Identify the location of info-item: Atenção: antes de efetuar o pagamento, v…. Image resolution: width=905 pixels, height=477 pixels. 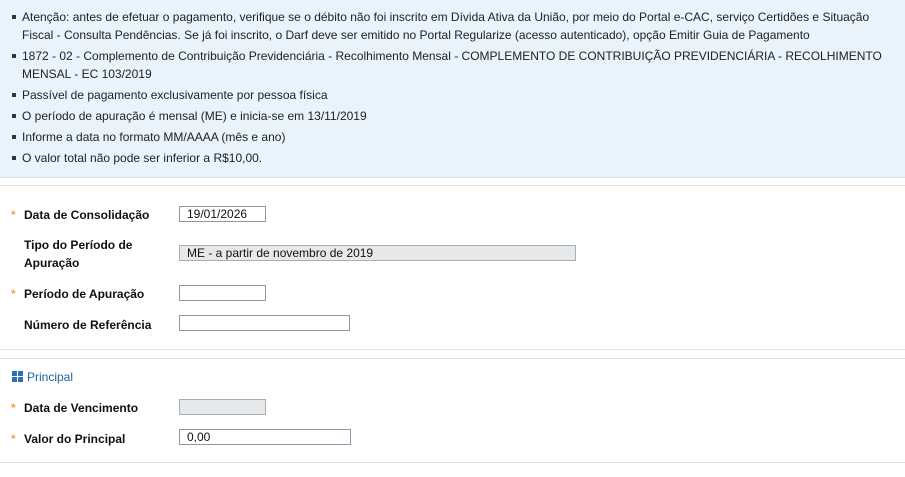
(453, 26).